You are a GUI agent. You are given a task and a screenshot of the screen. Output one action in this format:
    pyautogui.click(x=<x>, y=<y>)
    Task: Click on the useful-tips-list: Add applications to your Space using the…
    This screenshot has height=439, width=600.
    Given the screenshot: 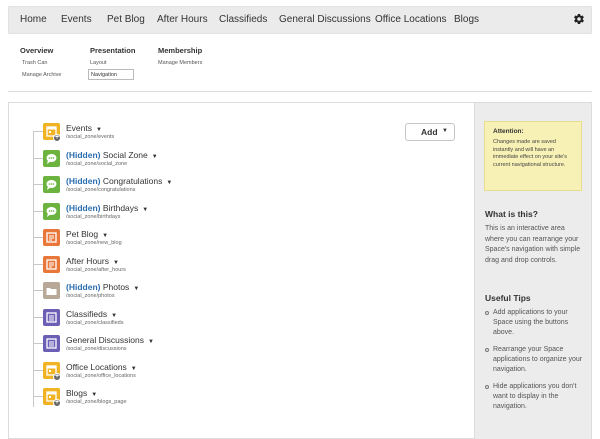 What is the action you would take?
    pyautogui.click(x=537, y=360)
    